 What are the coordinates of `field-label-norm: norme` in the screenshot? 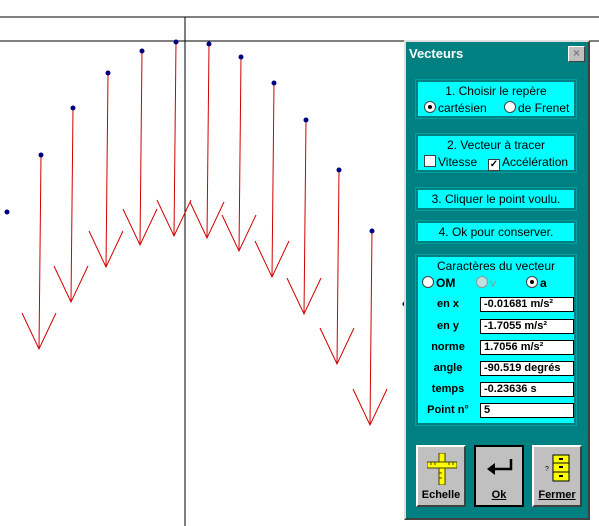 It's located at (448, 347).